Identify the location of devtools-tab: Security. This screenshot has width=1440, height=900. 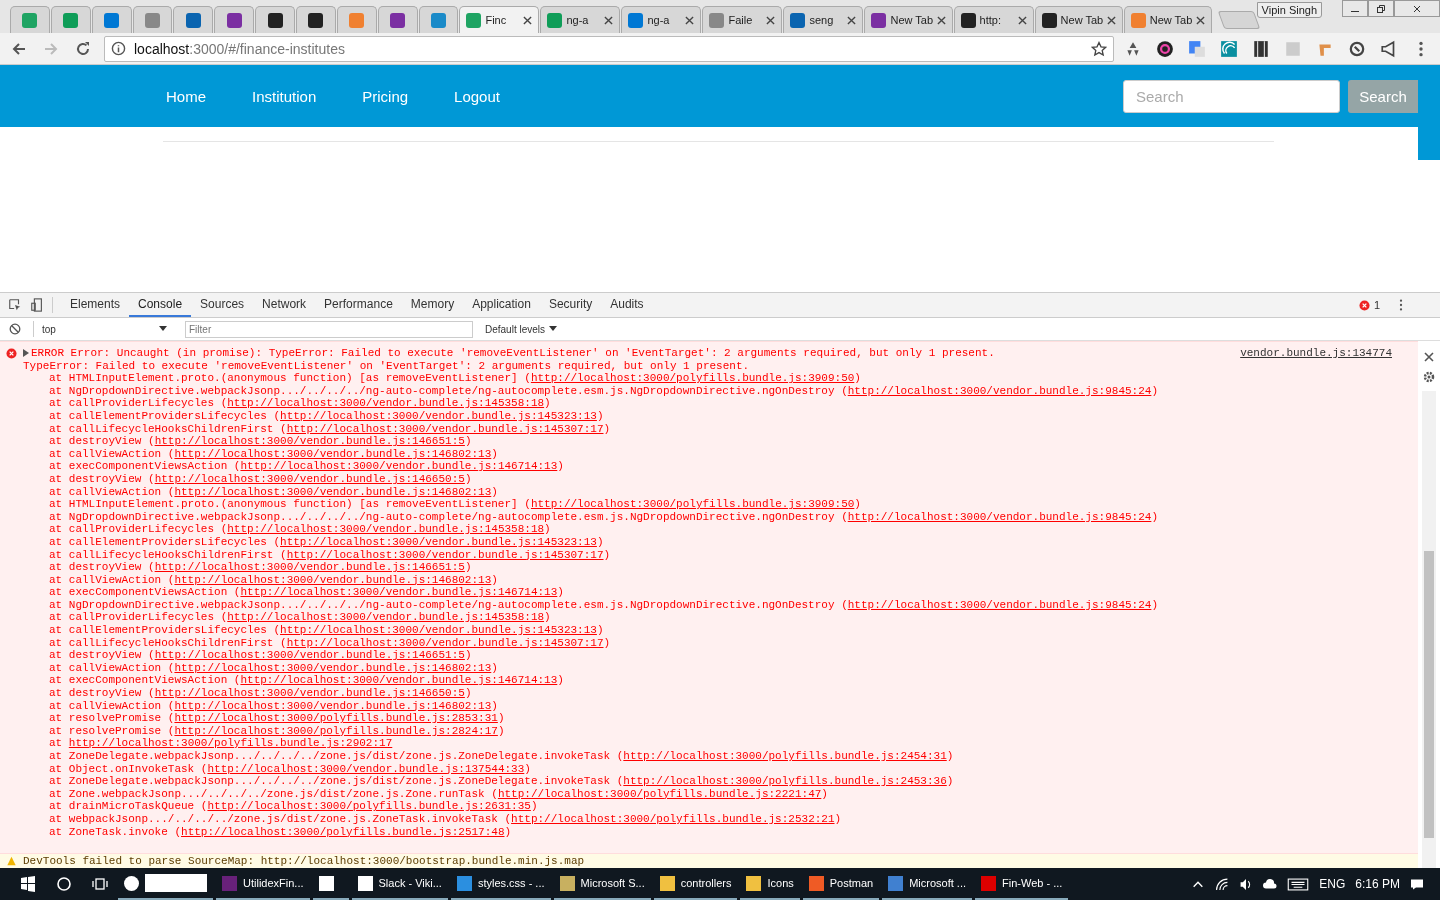
(570, 305).